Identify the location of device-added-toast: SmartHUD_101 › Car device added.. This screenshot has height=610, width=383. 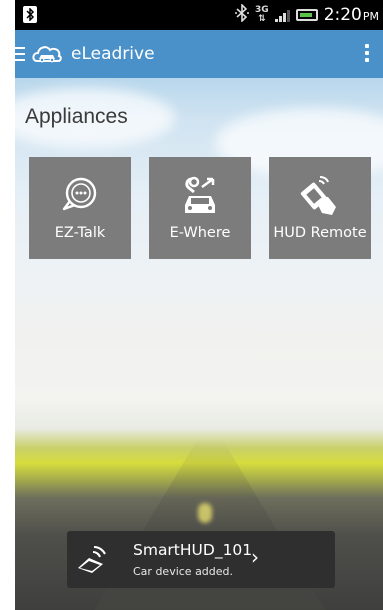
(201, 559).